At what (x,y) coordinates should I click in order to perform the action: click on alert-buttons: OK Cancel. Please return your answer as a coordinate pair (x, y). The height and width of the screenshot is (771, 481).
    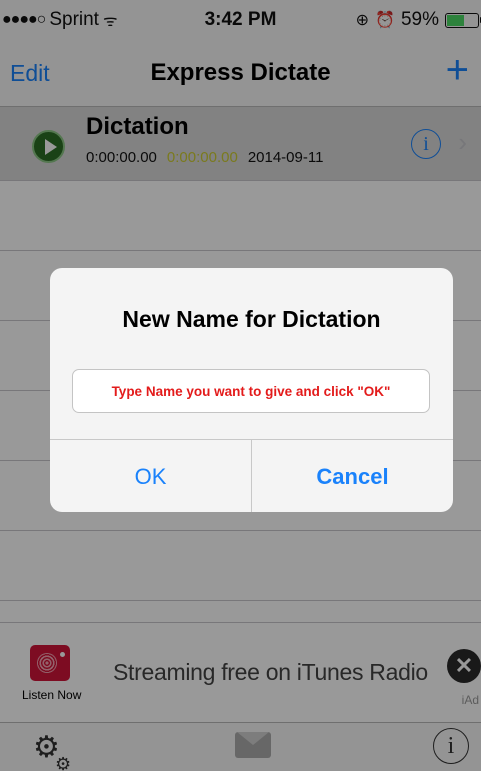
    Looking at the image, I should click on (251, 475).